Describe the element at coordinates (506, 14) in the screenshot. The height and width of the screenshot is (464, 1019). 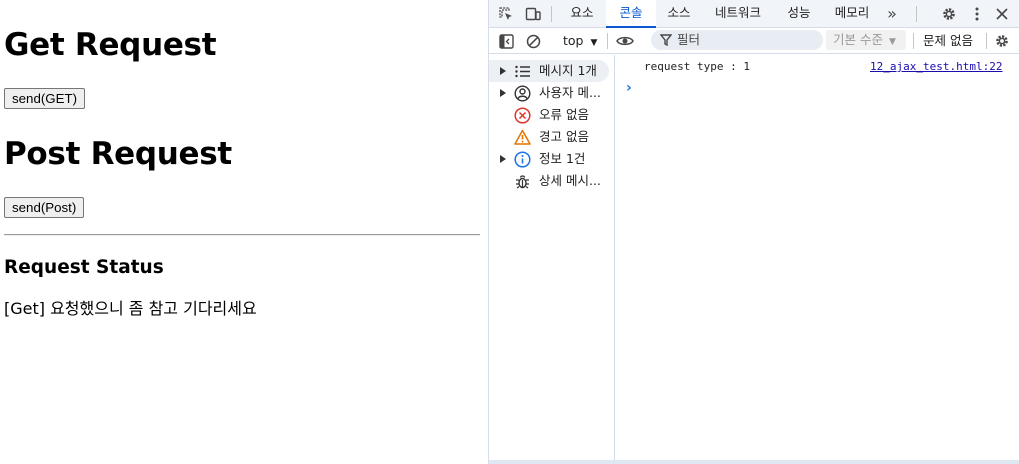
I see `inspect-element-icon` at that location.